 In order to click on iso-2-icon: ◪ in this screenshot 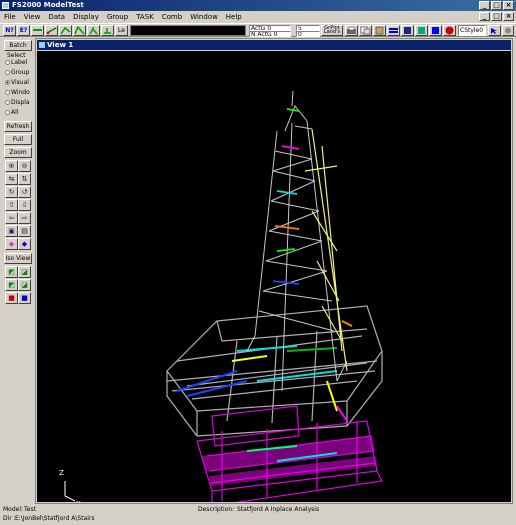, I will do `click(24, 272)`.